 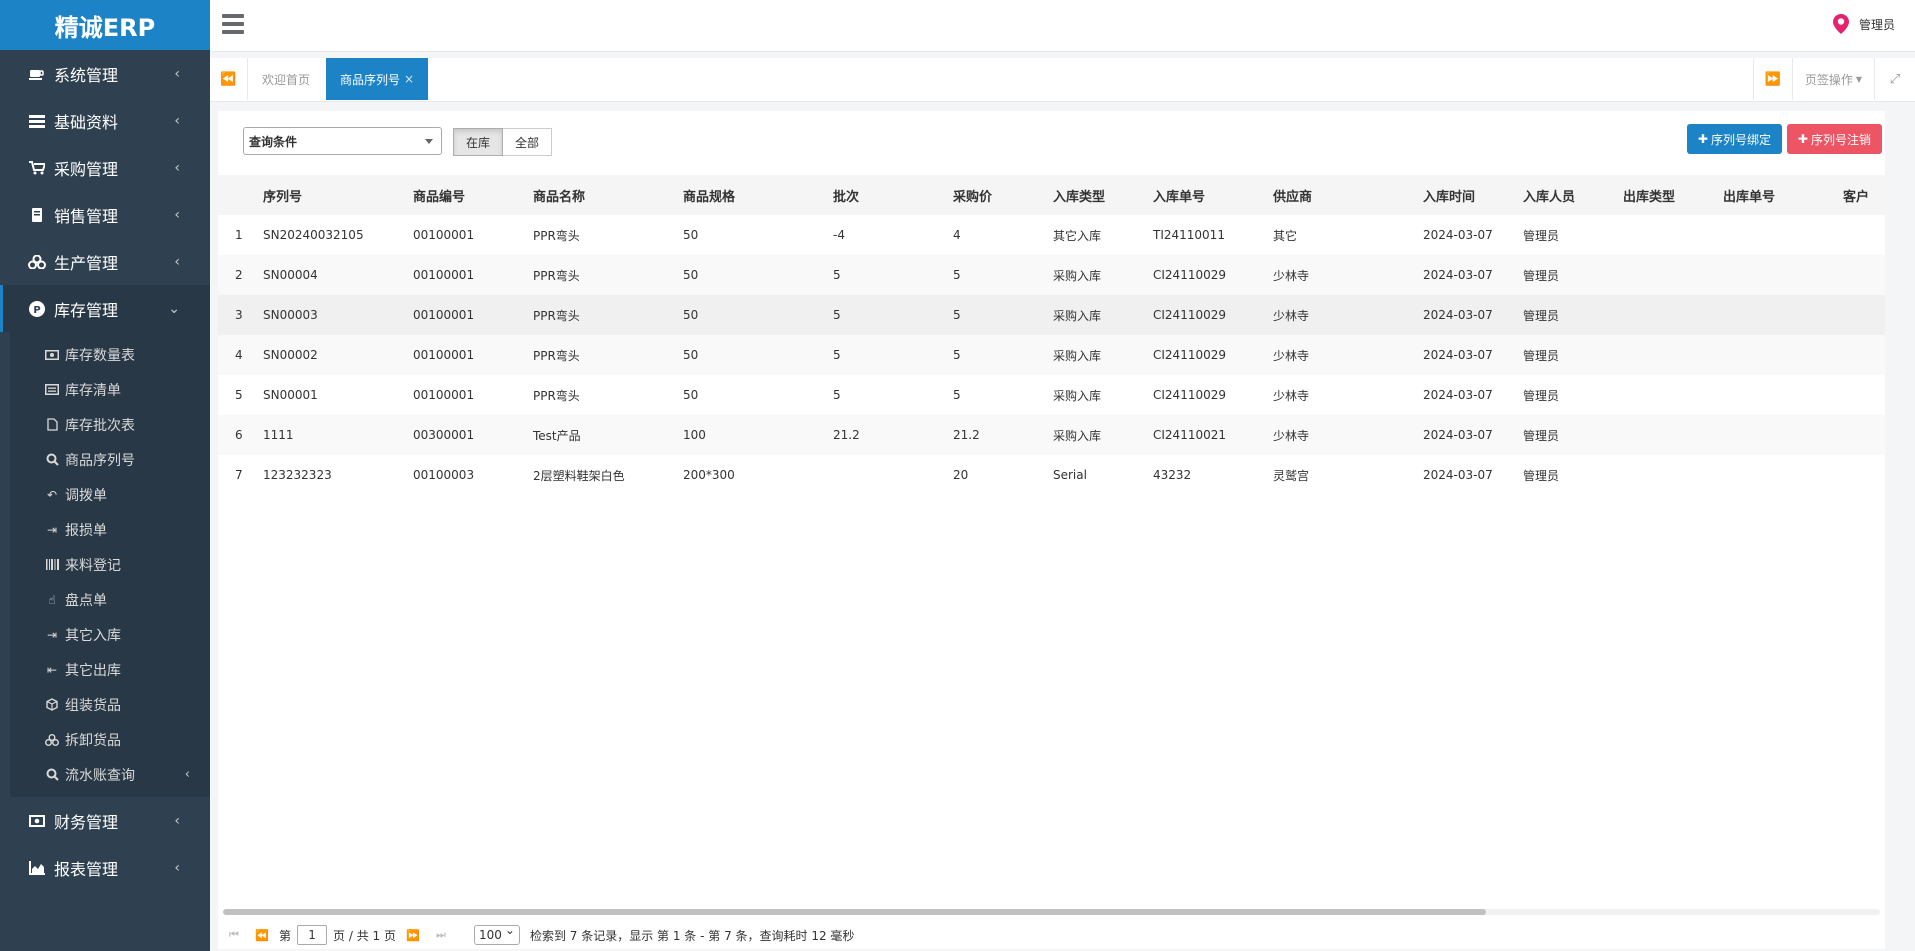 I want to click on table-cell: 200*300, so click(x=709, y=475).